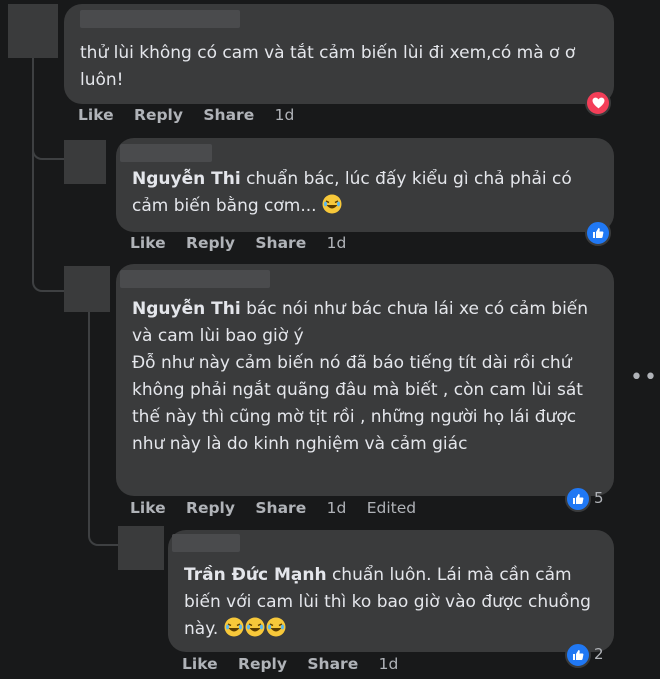 Image resolution: width=660 pixels, height=679 pixels. What do you see at coordinates (255, 575) in the screenshot?
I see `author-name: Trần Đức Mạnh` at bounding box center [255, 575].